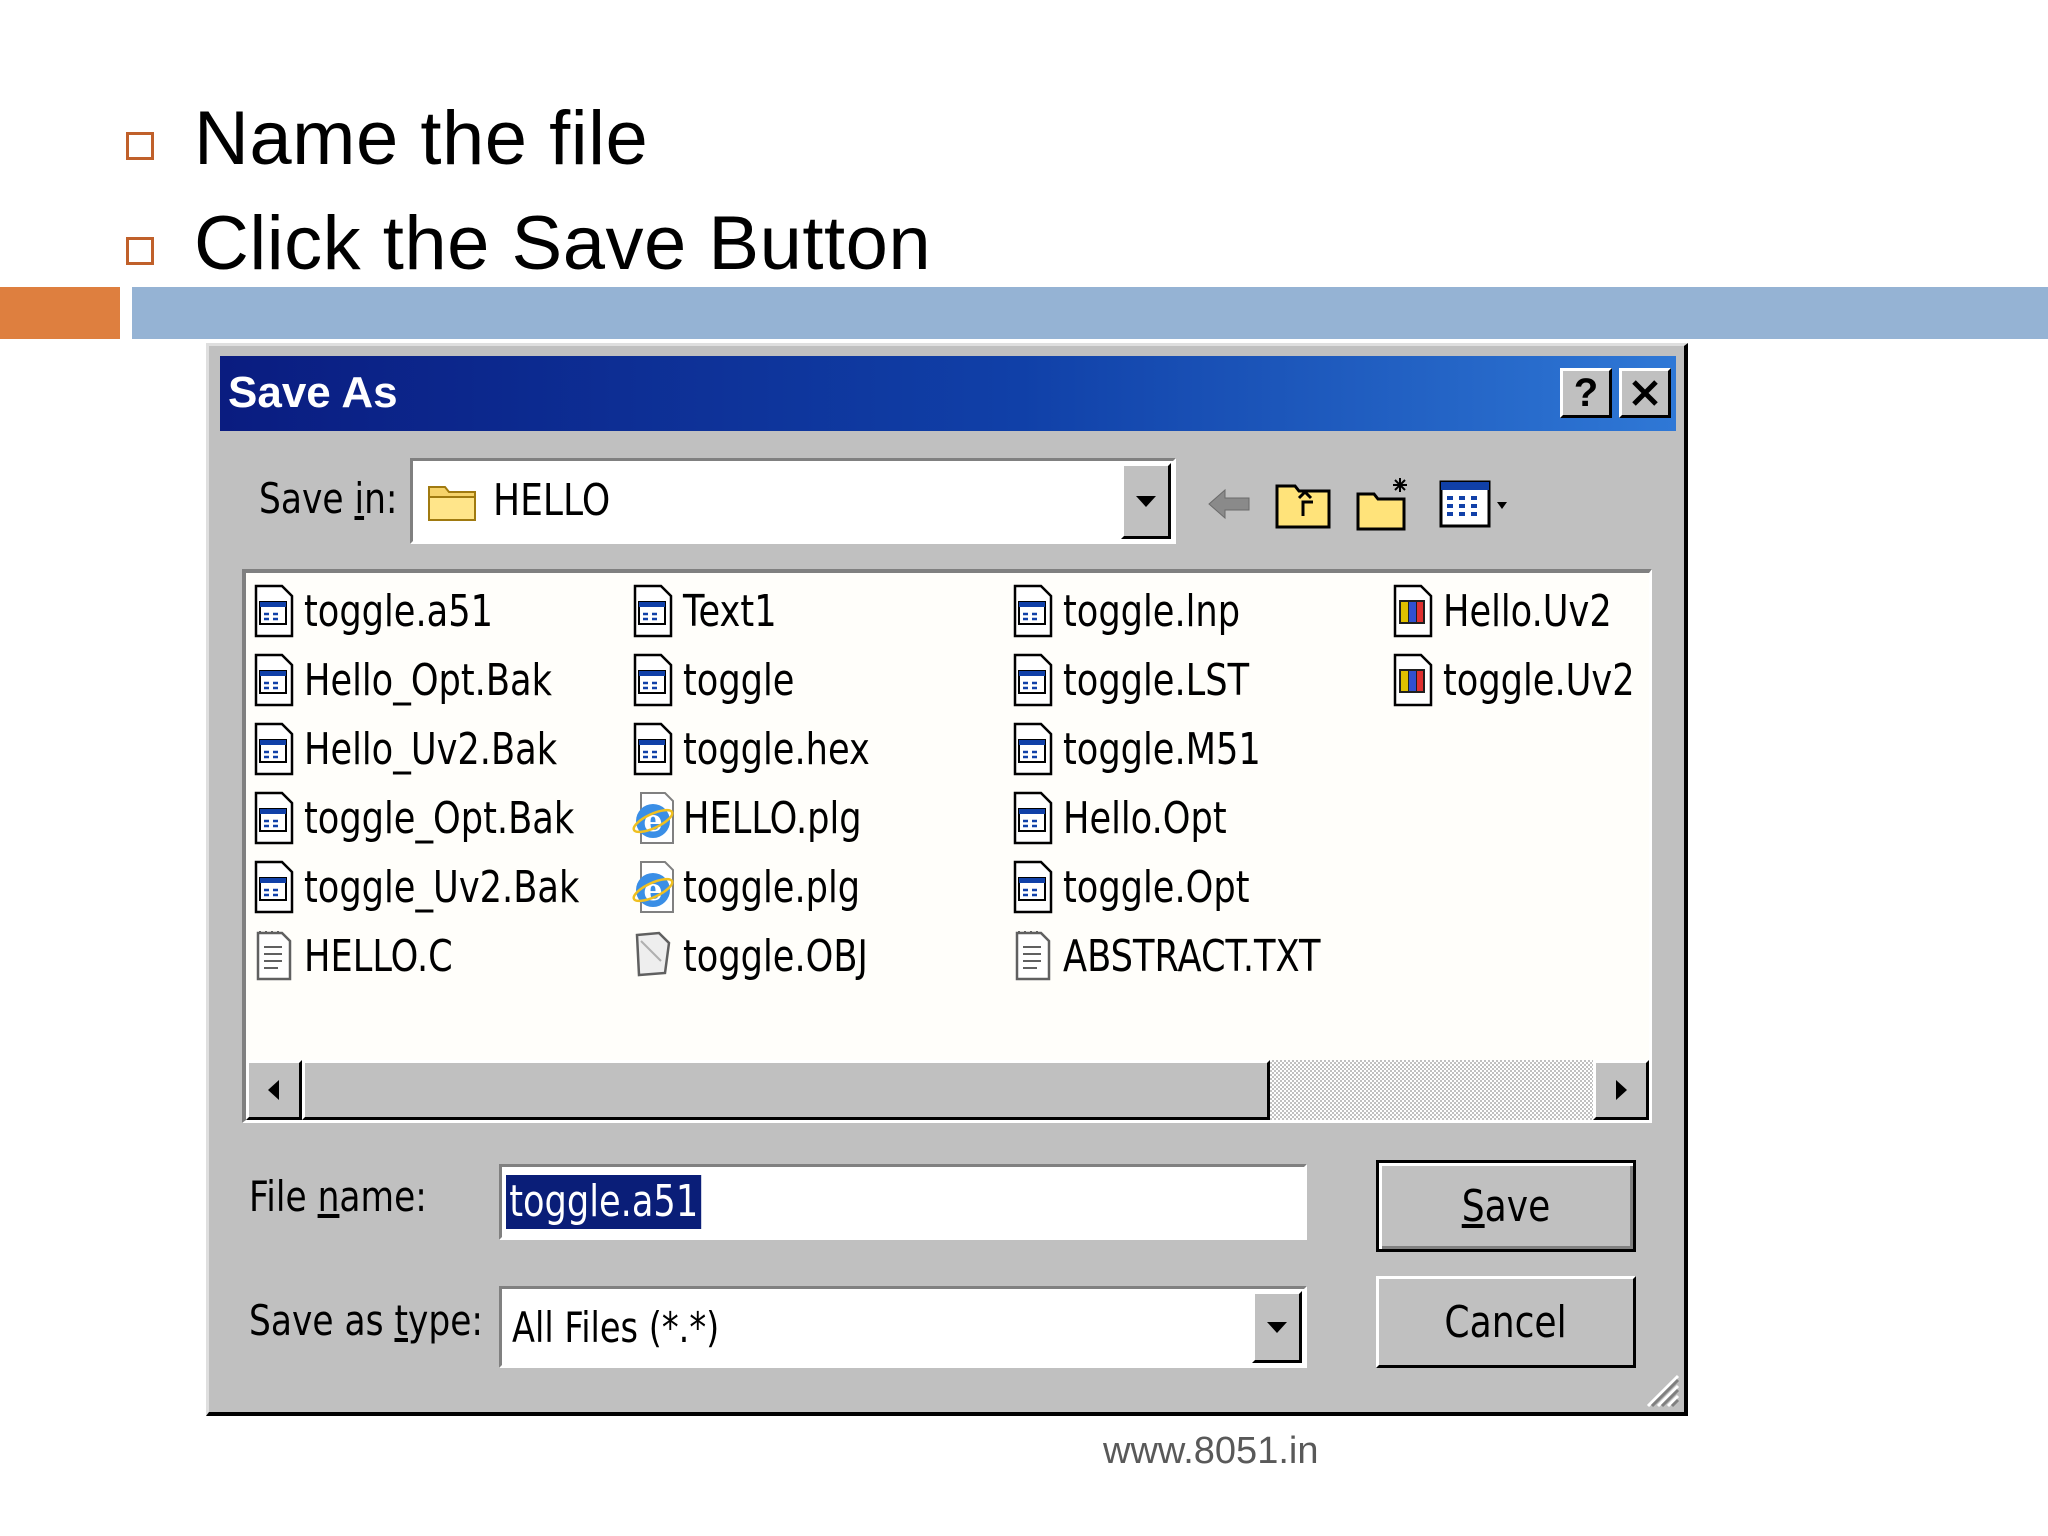  I want to click on file-name: toggle.Opt, so click(1156, 887).